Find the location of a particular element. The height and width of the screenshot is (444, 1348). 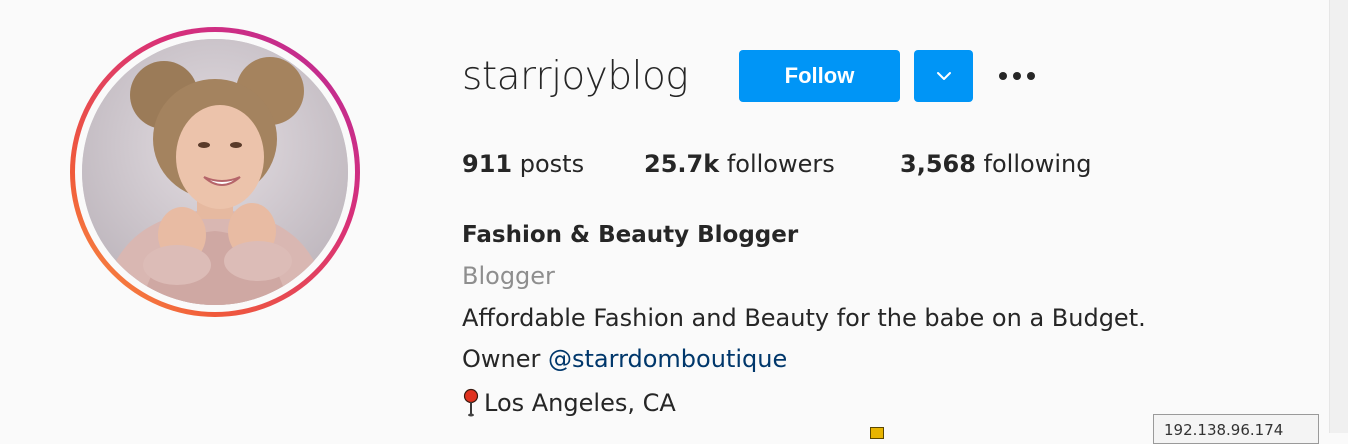

suggested-accounts-dropdown-button is located at coordinates (943, 76).